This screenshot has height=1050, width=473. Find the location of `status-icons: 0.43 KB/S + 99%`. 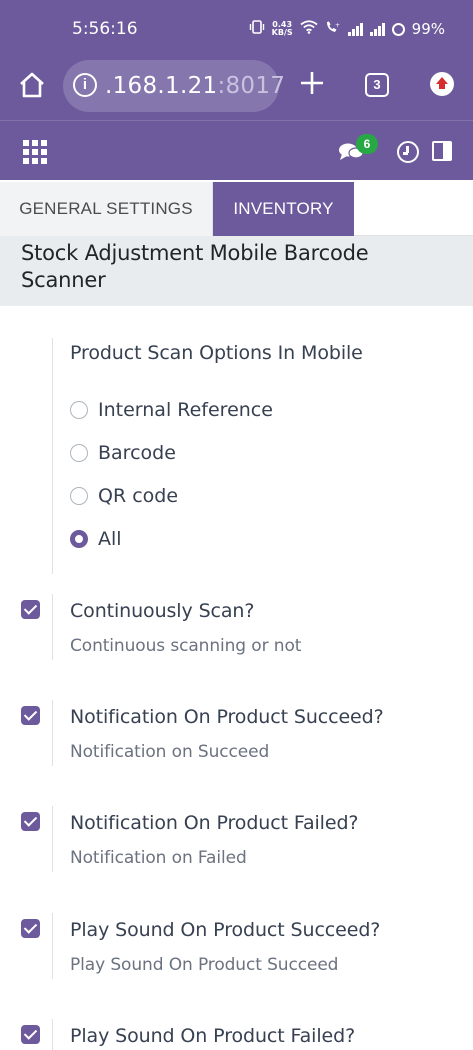

status-icons: 0.43 KB/S + 99% is located at coordinates (347, 29).